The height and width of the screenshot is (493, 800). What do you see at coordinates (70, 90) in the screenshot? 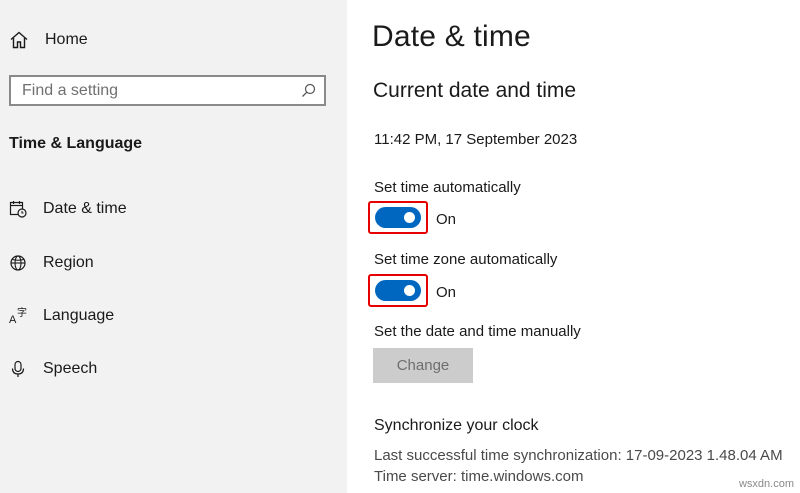
I see `search-placeholder: Find a setting` at bounding box center [70, 90].